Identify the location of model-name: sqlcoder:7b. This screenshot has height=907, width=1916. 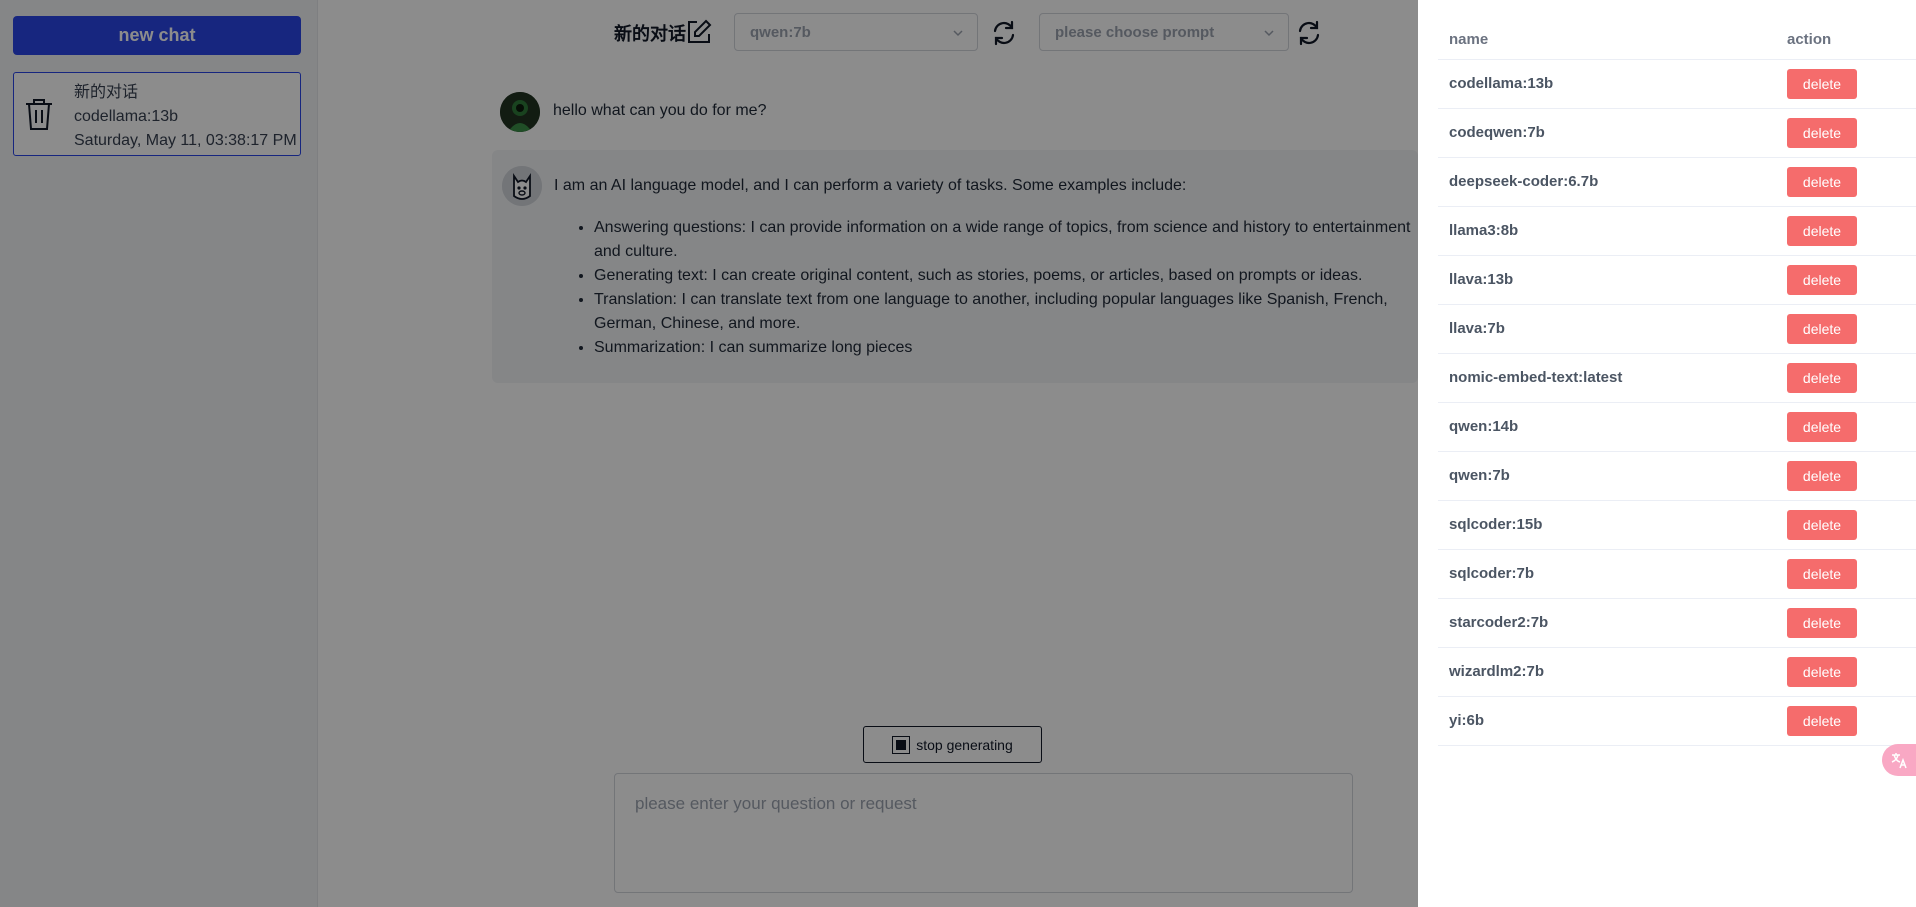
(1607, 574).